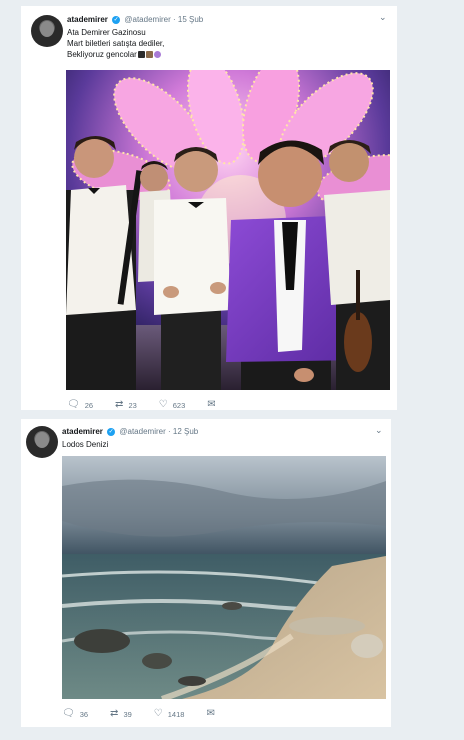 This screenshot has width=464, height=740. What do you see at coordinates (157, 55) in the screenshot?
I see `hearts-emoji-icon` at bounding box center [157, 55].